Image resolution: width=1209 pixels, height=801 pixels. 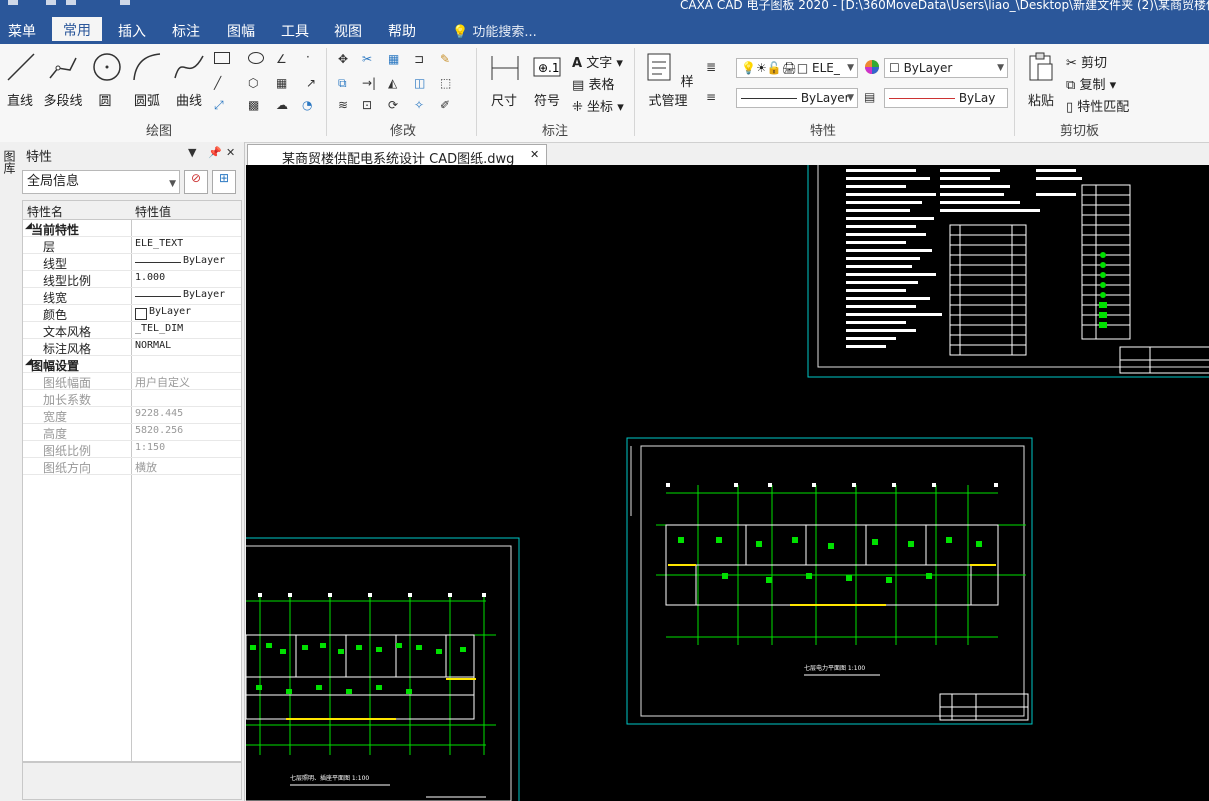 I want to click on style-manager-button: 样式管理, so click(x=668, y=79).